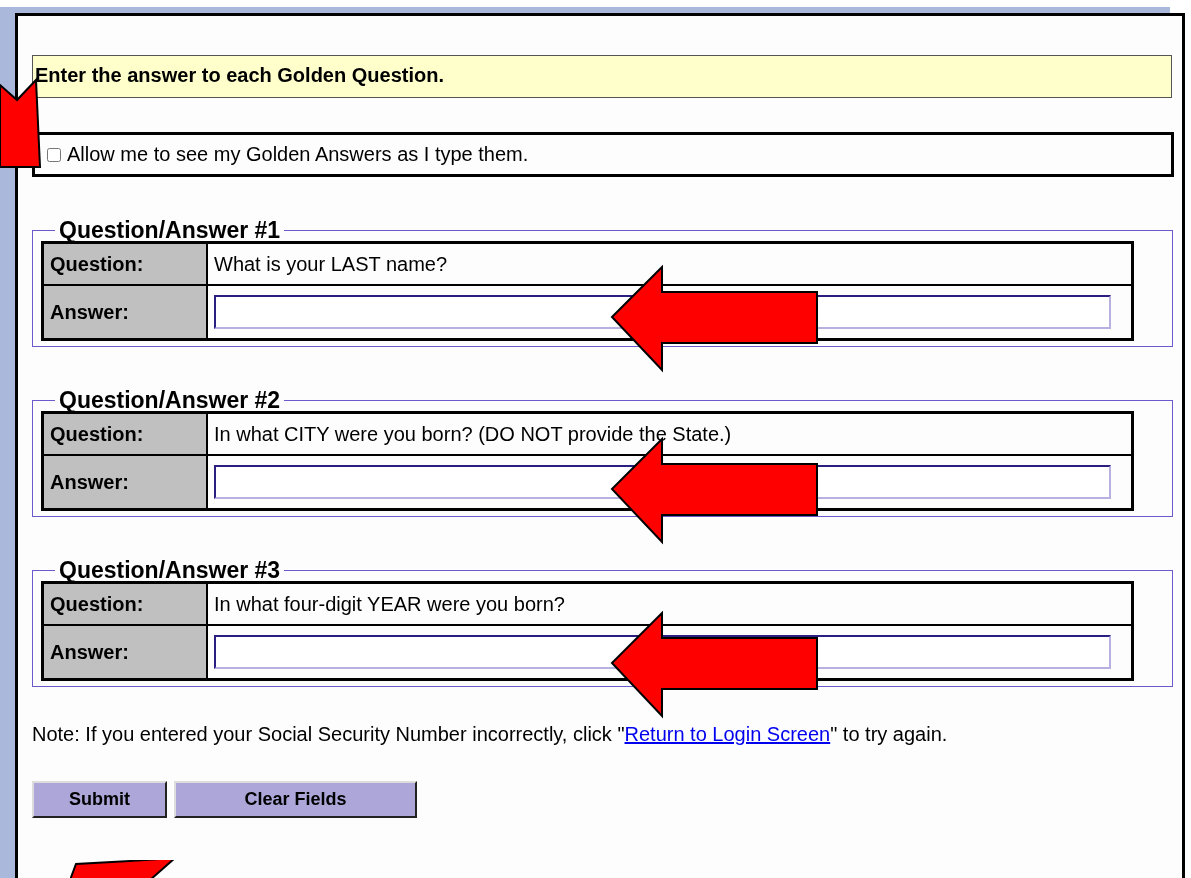  I want to click on instruction-banner: Enter the answer to each Golden Question., so click(602, 76).